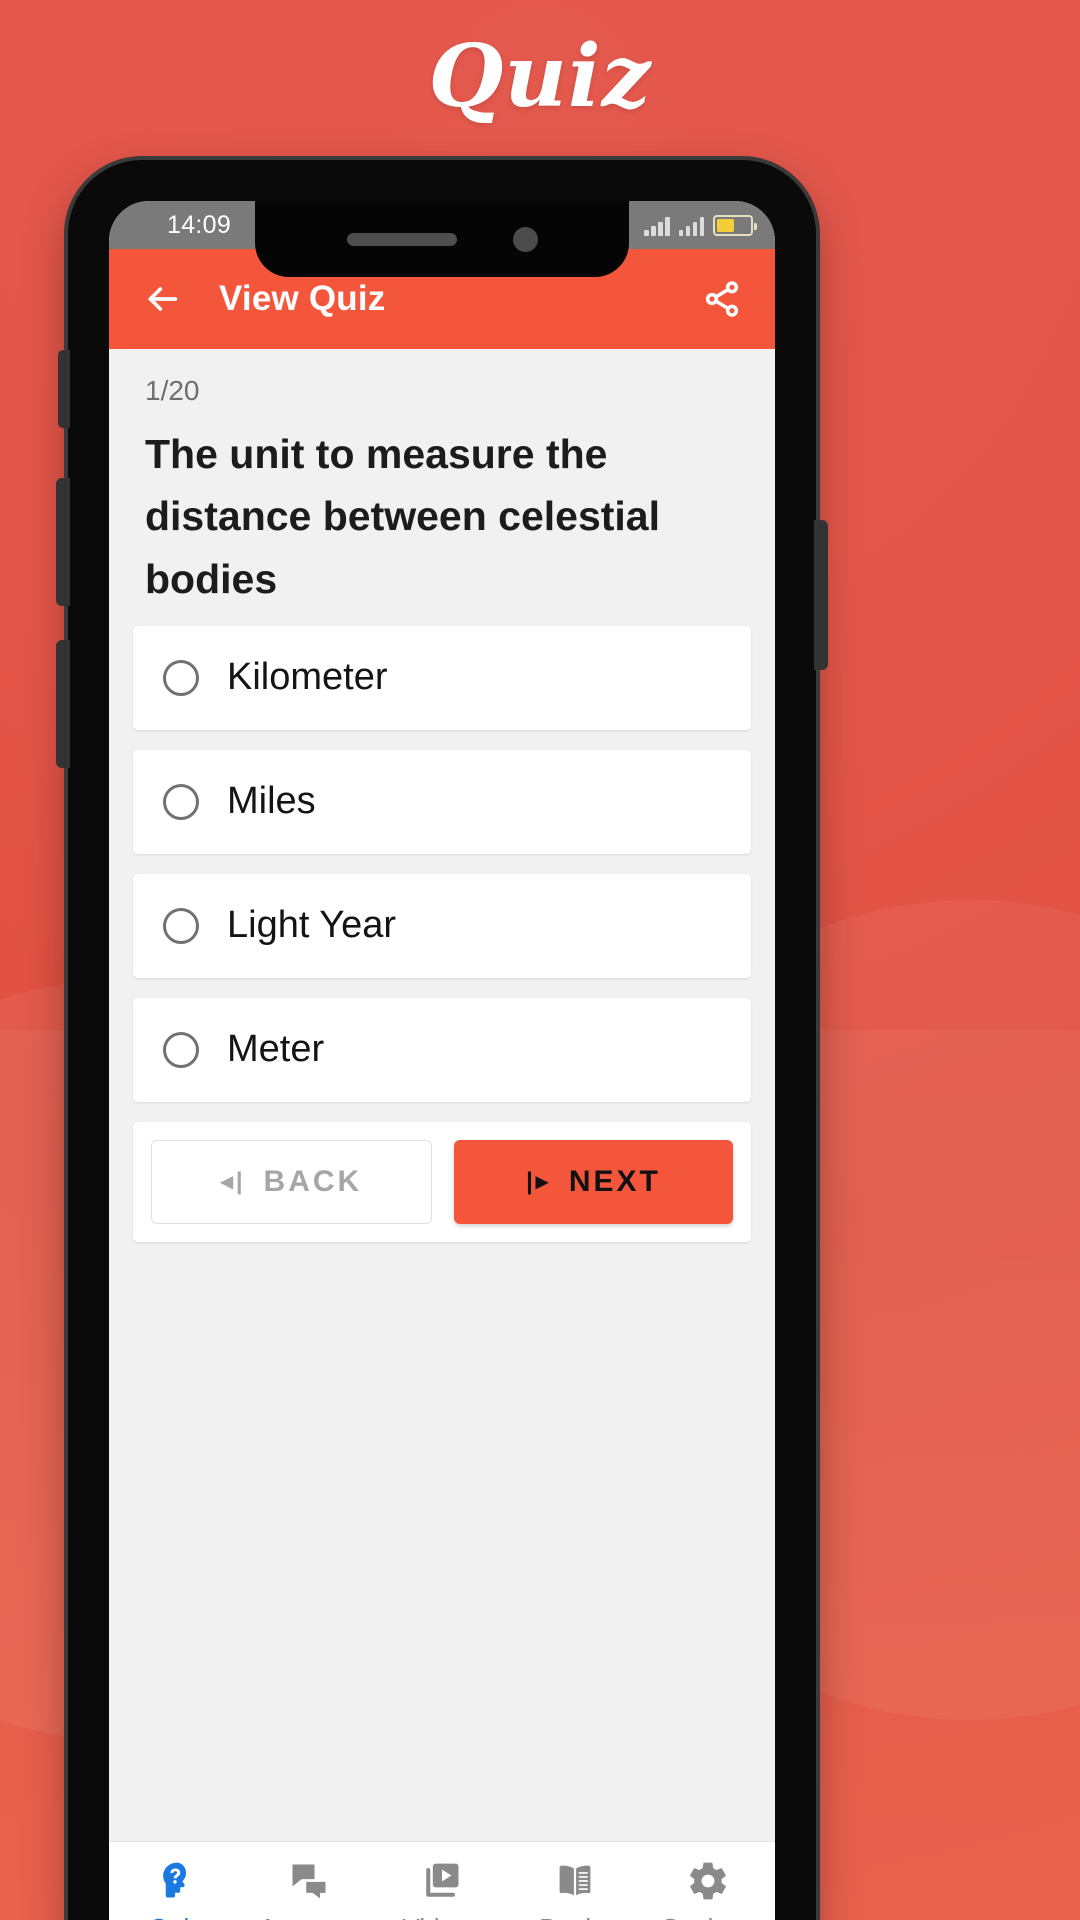 Image resolution: width=1080 pixels, height=1920 pixels. I want to click on back-arrow-icon, so click(162, 299).